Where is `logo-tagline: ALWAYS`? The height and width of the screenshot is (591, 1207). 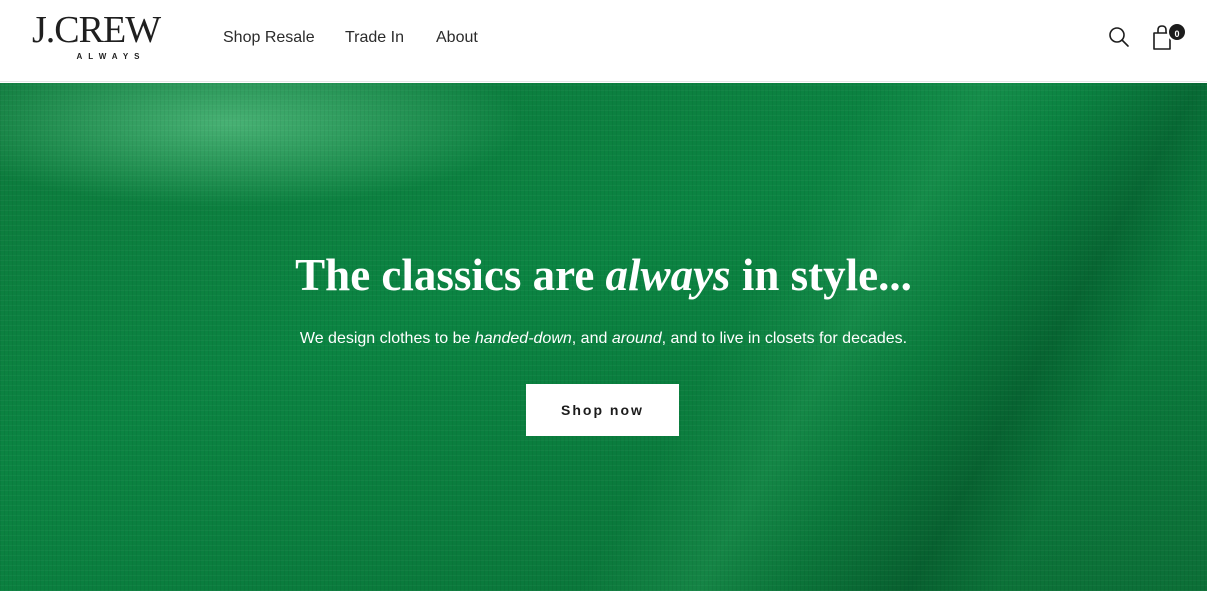 logo-tagline: ALWAYS is located at coordinates (111, 56).